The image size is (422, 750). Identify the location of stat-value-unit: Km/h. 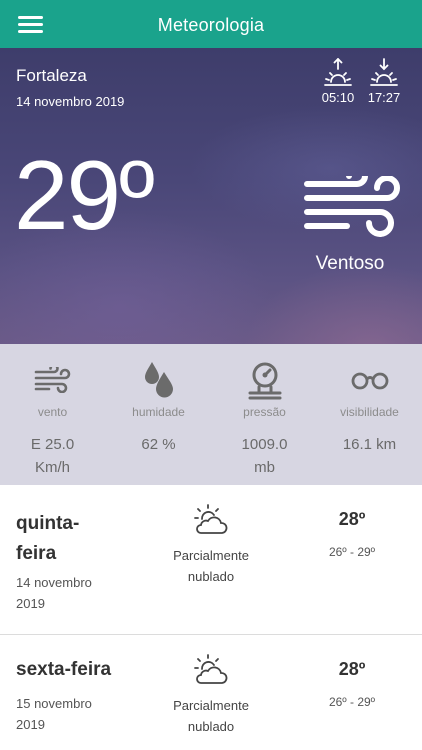
(52, 467).